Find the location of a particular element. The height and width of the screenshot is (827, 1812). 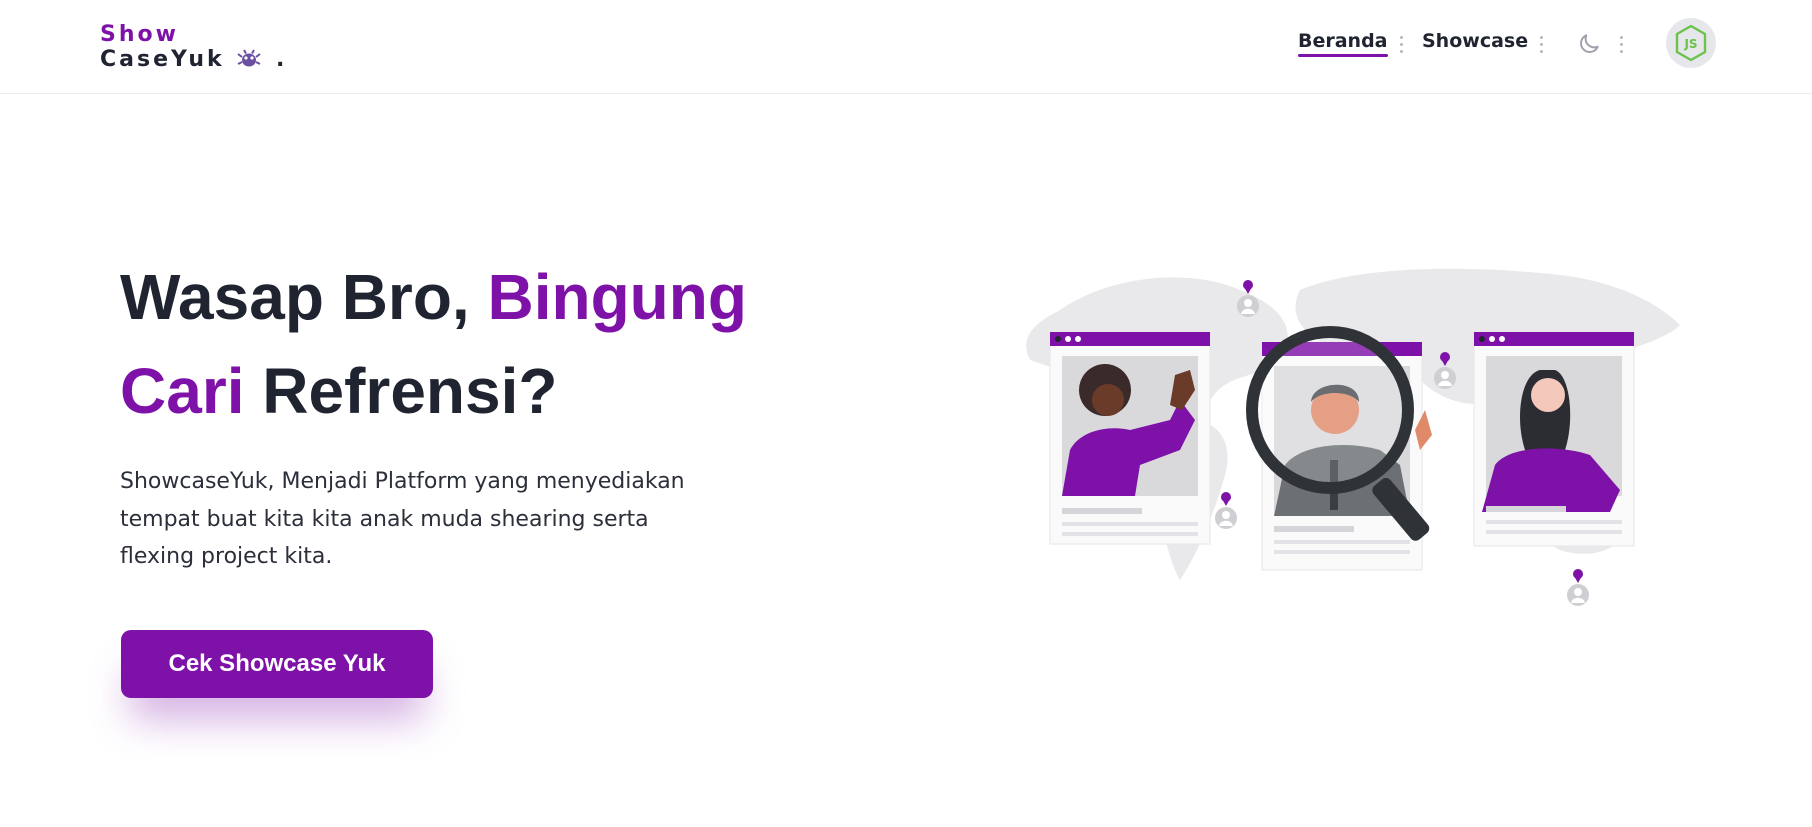

site-header: Show CaseYuk . Beranda Showcase JS is located at coordinates (906, 47).